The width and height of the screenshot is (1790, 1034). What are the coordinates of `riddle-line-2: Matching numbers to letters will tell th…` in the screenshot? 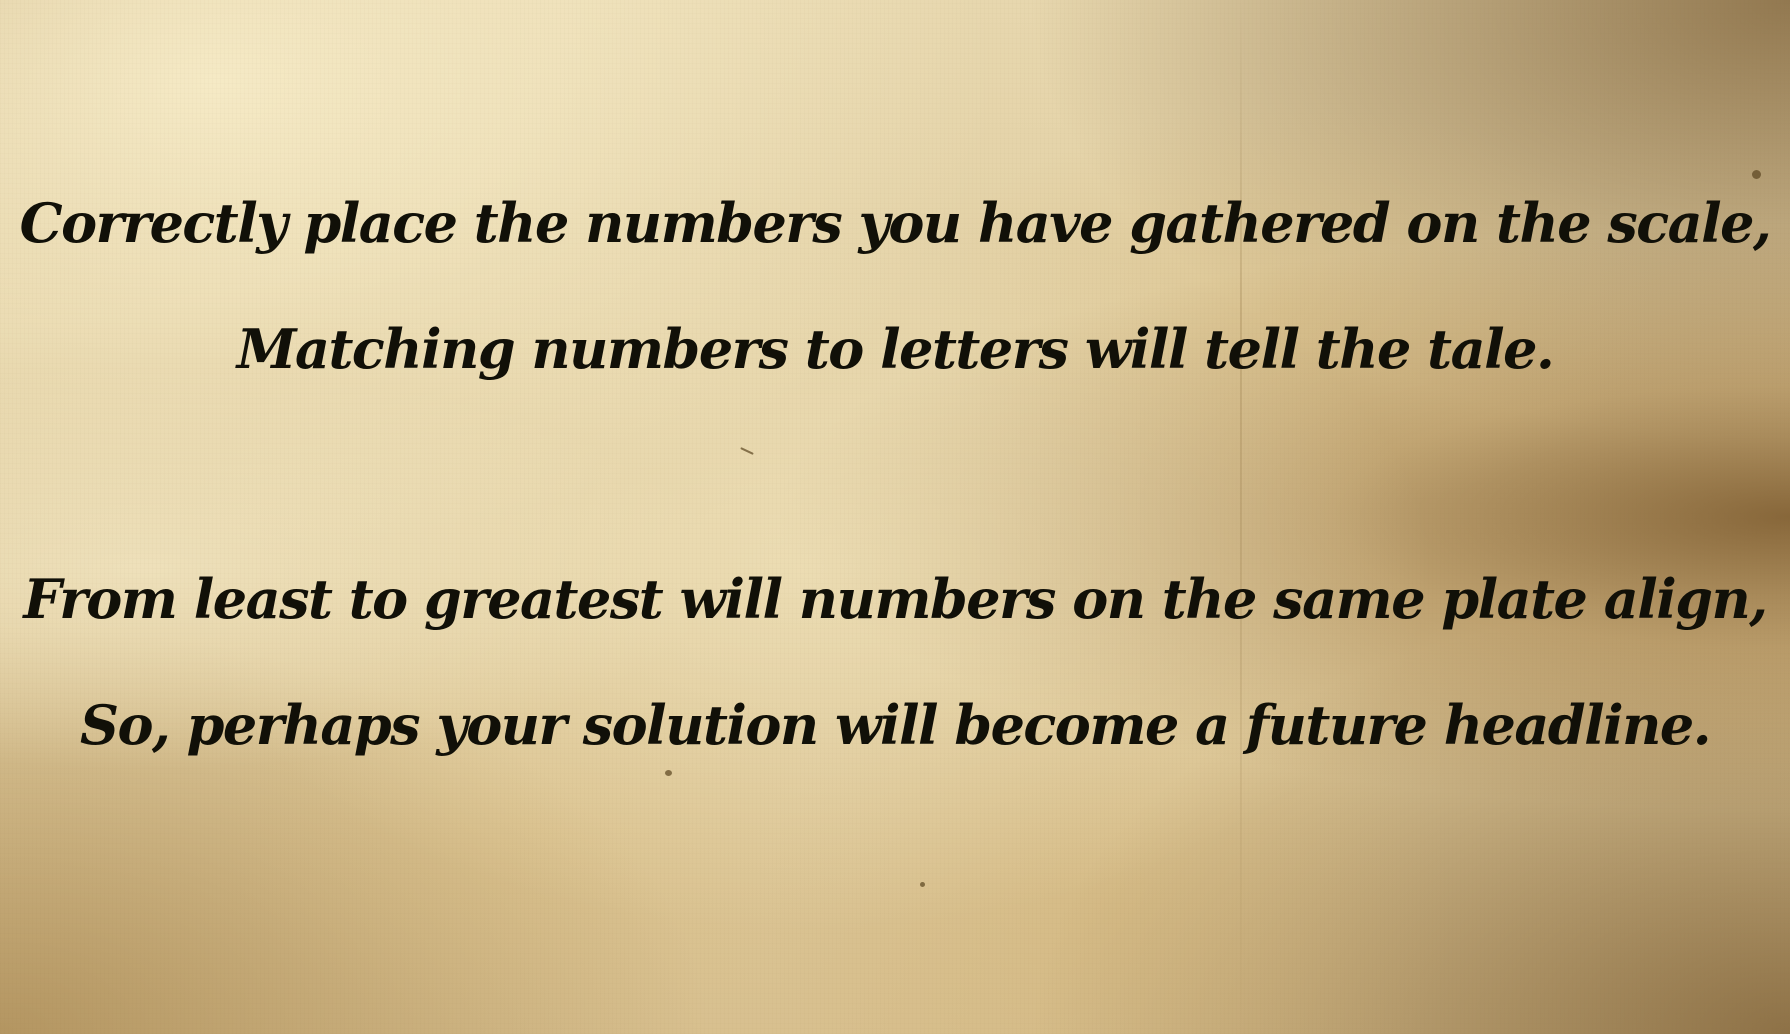 It's located at (895, 349).